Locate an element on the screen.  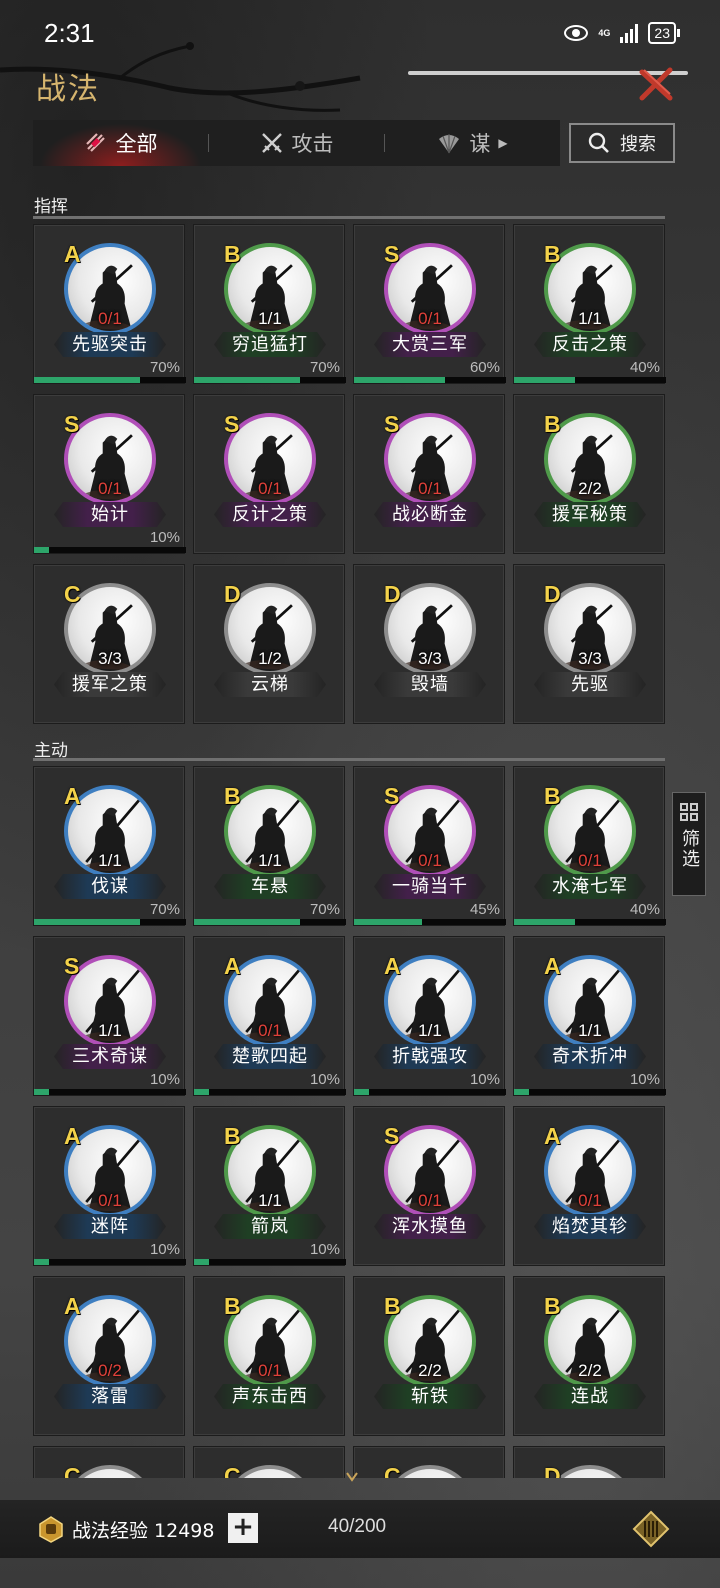
tactic-exp: 战法经验 12498 is located at coordinates (143, 1531).